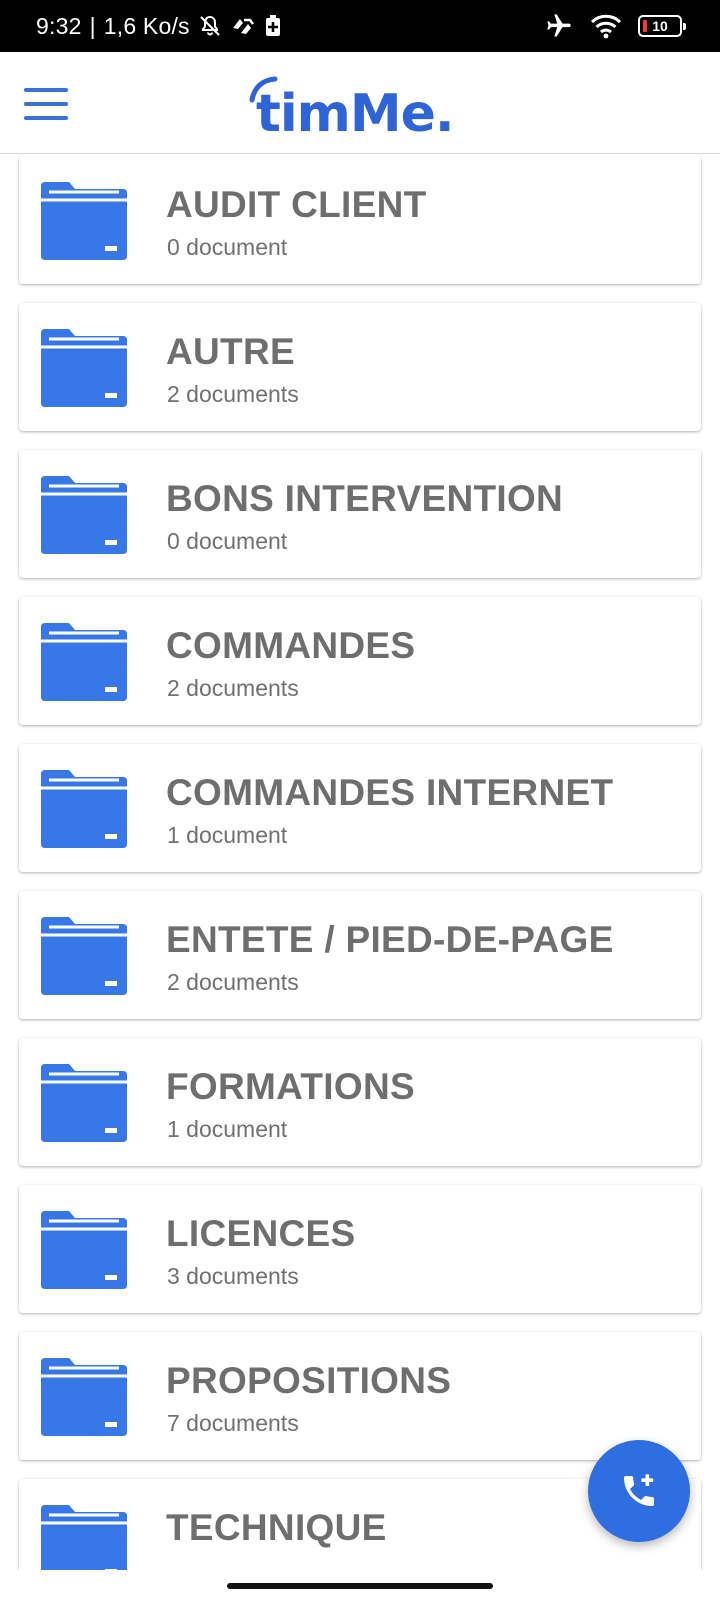 This screenshot has width=720, height=1600. What do you see at coordinates (263, 89) in the screenshot?
I see `logo-arc-icon` at bounding box center [263, 89].